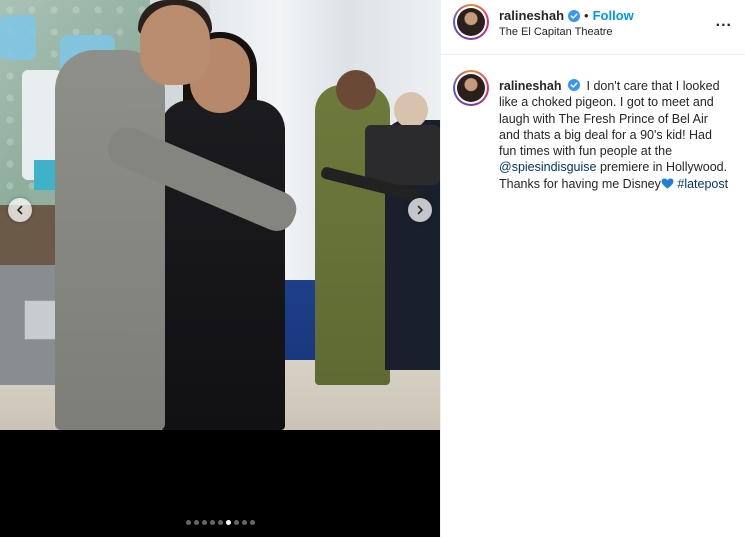 The height and width of the screenshot is (537, 745). I want to click on carousel-prev-button, so click(20, 210).